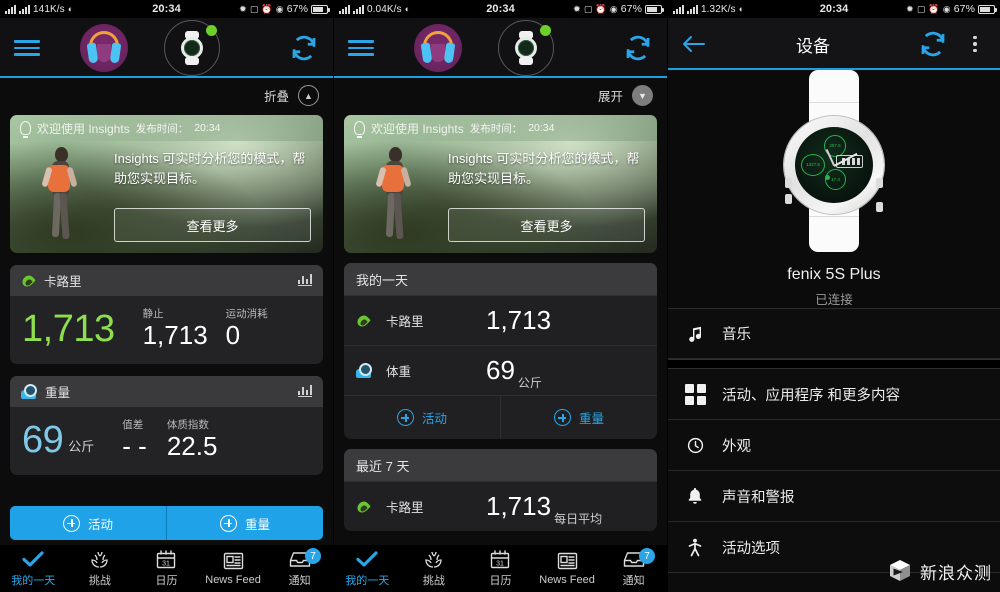  I want to click on network-speed: 0.04K/s, so click(384, 9).